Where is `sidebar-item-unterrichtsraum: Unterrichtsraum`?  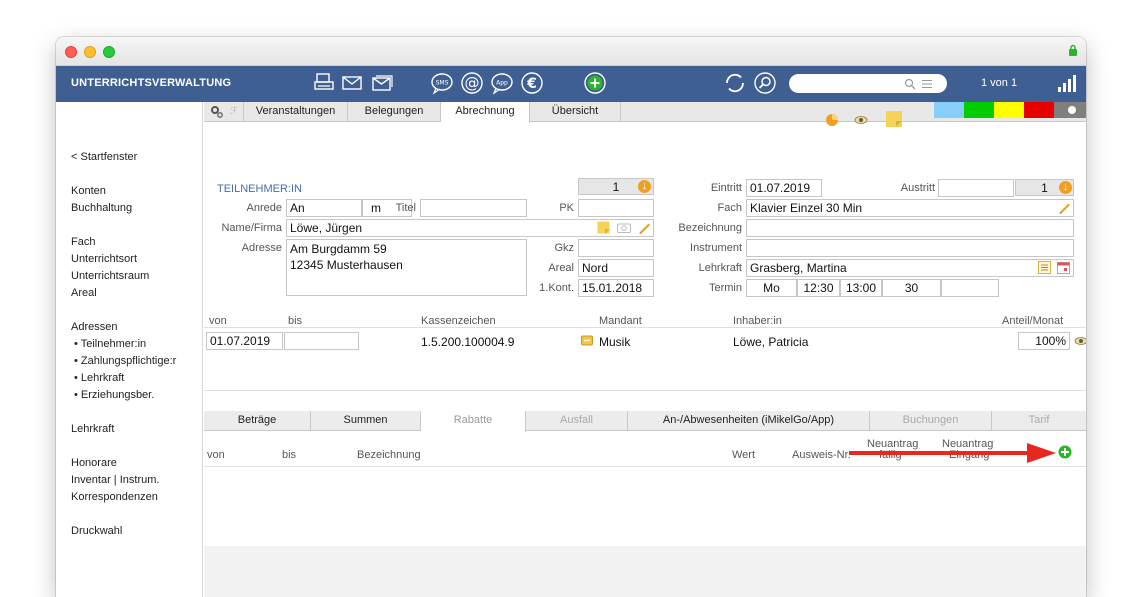
sidebar-item-unterrichtsraum: Unterrichtsraum is located at coordinates (110, 276).